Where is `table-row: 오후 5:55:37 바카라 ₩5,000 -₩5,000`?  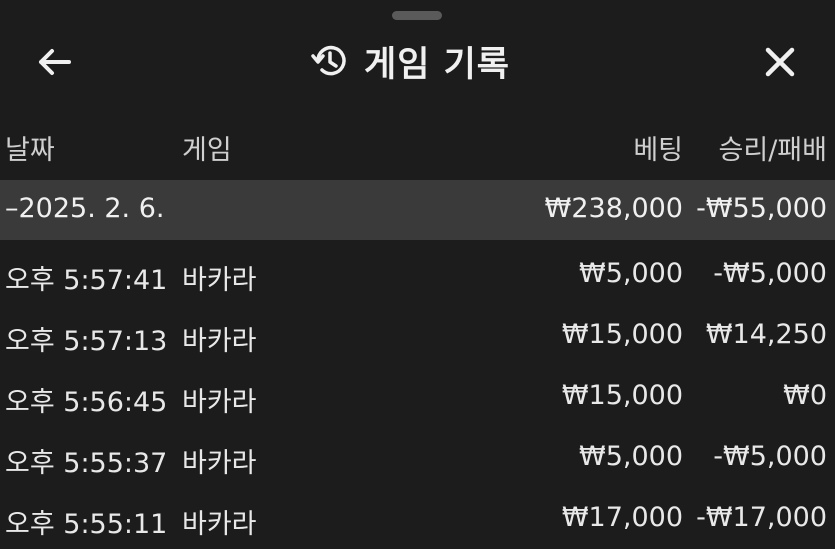
table-row: 오후 5:55:37 바카라 ₩5,000 -₩5,000 is located at coordinates (417, 458).